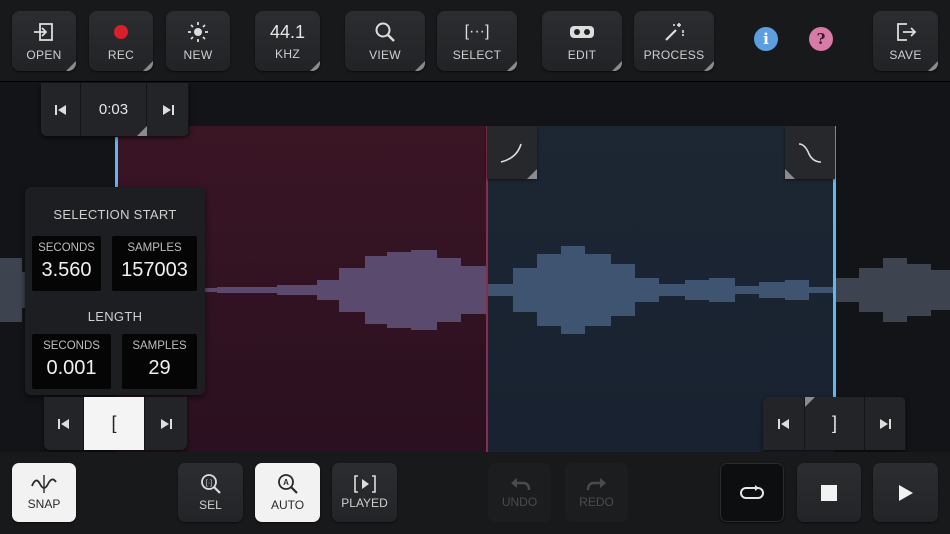  Describe the element at coordinates (596, 492) in the screenshot. I see `redo-button: REDO` at that location.